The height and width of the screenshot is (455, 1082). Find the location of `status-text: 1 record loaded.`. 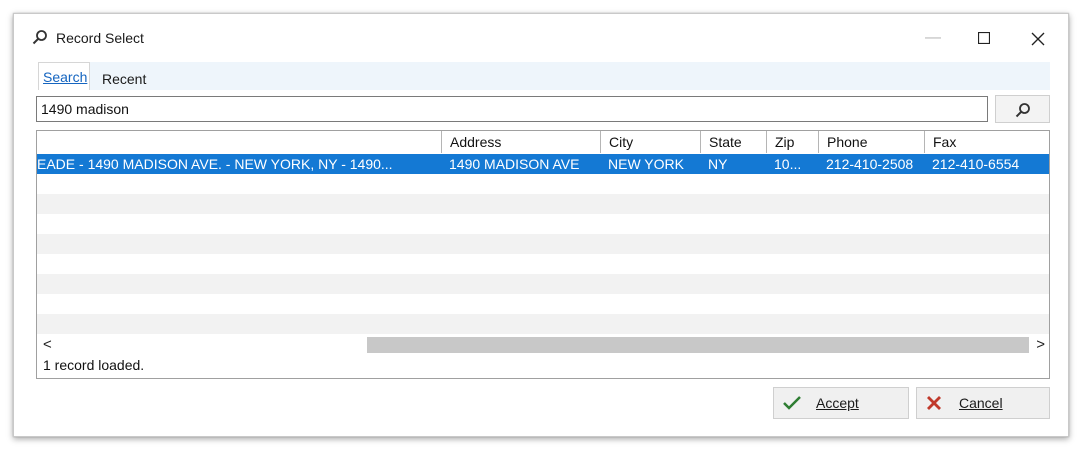

status-text: 1 record loaded. is located at coordinates (94, 365).